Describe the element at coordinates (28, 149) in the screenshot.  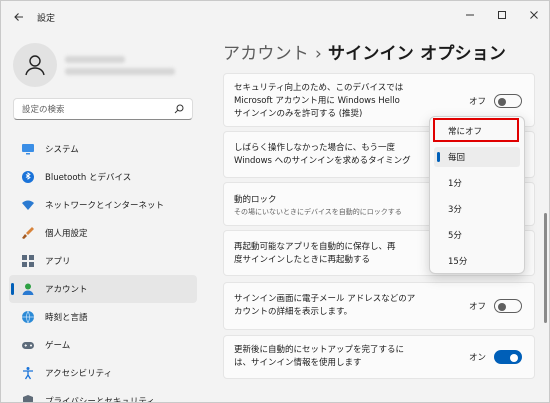
I see `monitor-icon` at that location.